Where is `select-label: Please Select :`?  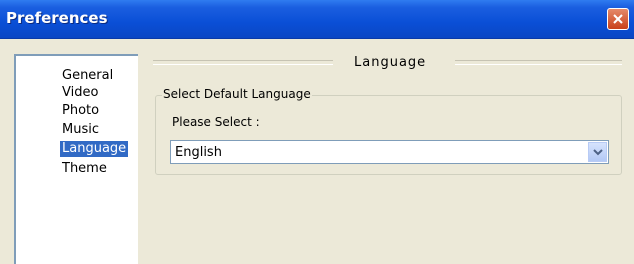 select-label: Please Select : is located at coordinates (216, 122).